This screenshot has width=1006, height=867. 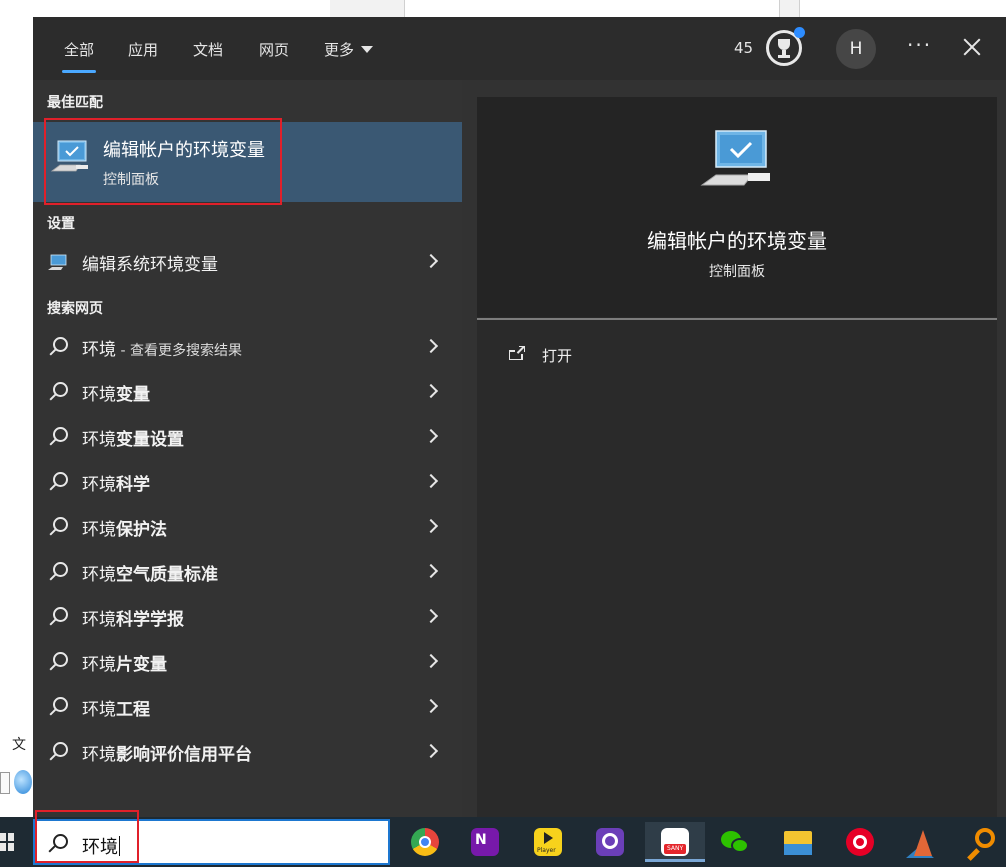 What do you see at coordinates (133, 485) in the screenshot?
I see `web-result-bold: 科学` at bounding box center [133, 485].